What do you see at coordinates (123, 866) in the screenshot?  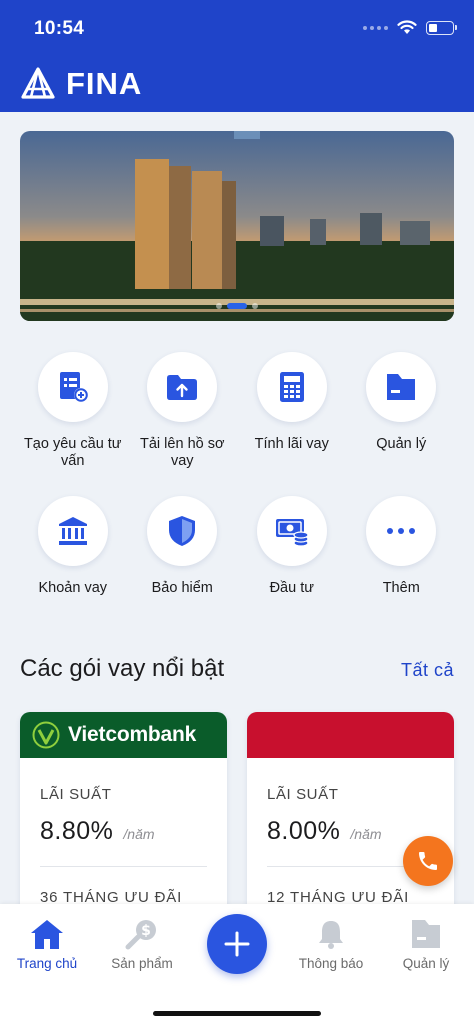 I see `divider` at bounding box center [123, 866].